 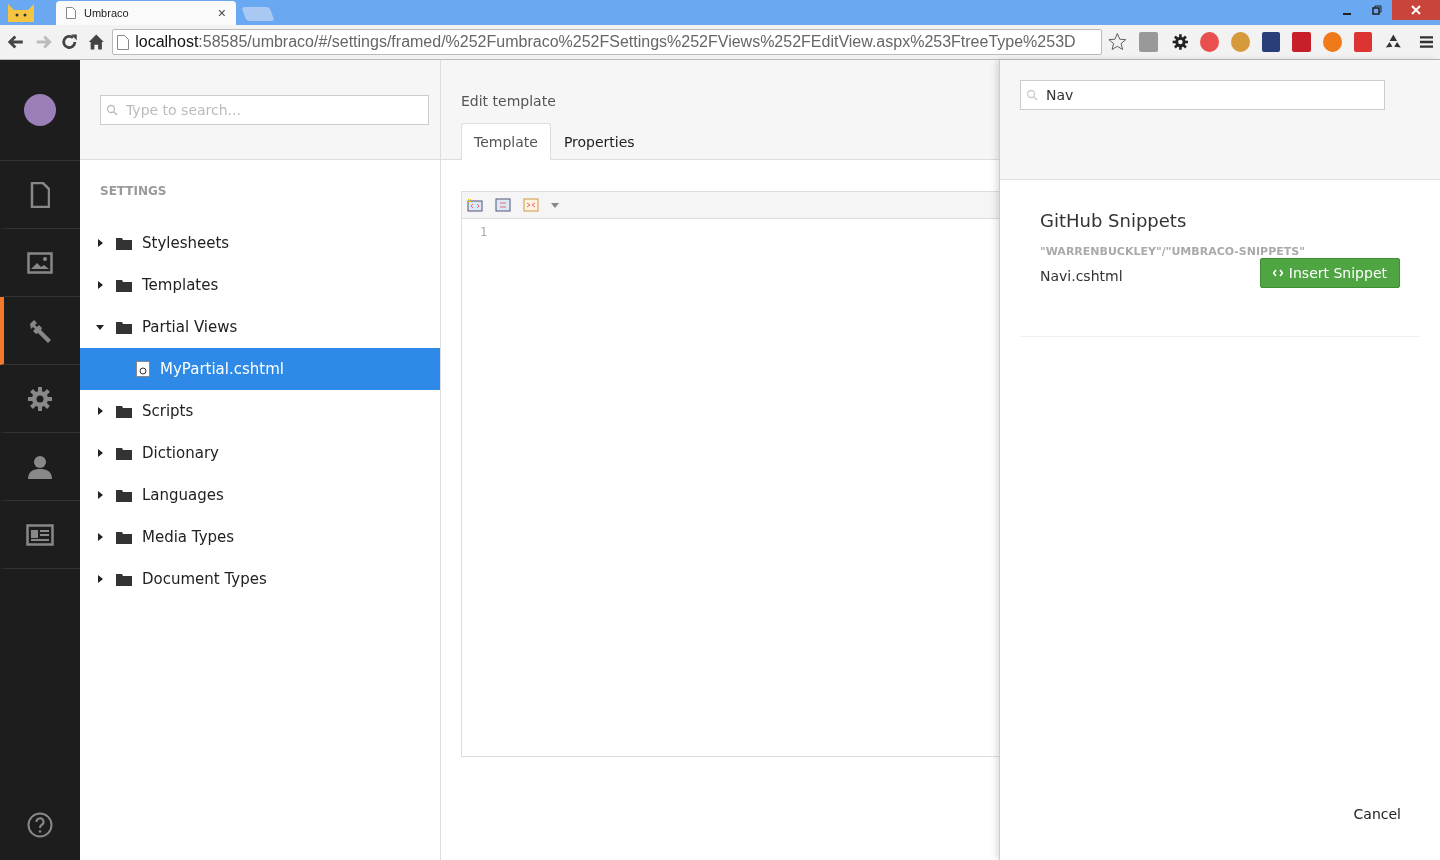 I want to click on cancel-button: Cancel, so click(x=1377, y=814).